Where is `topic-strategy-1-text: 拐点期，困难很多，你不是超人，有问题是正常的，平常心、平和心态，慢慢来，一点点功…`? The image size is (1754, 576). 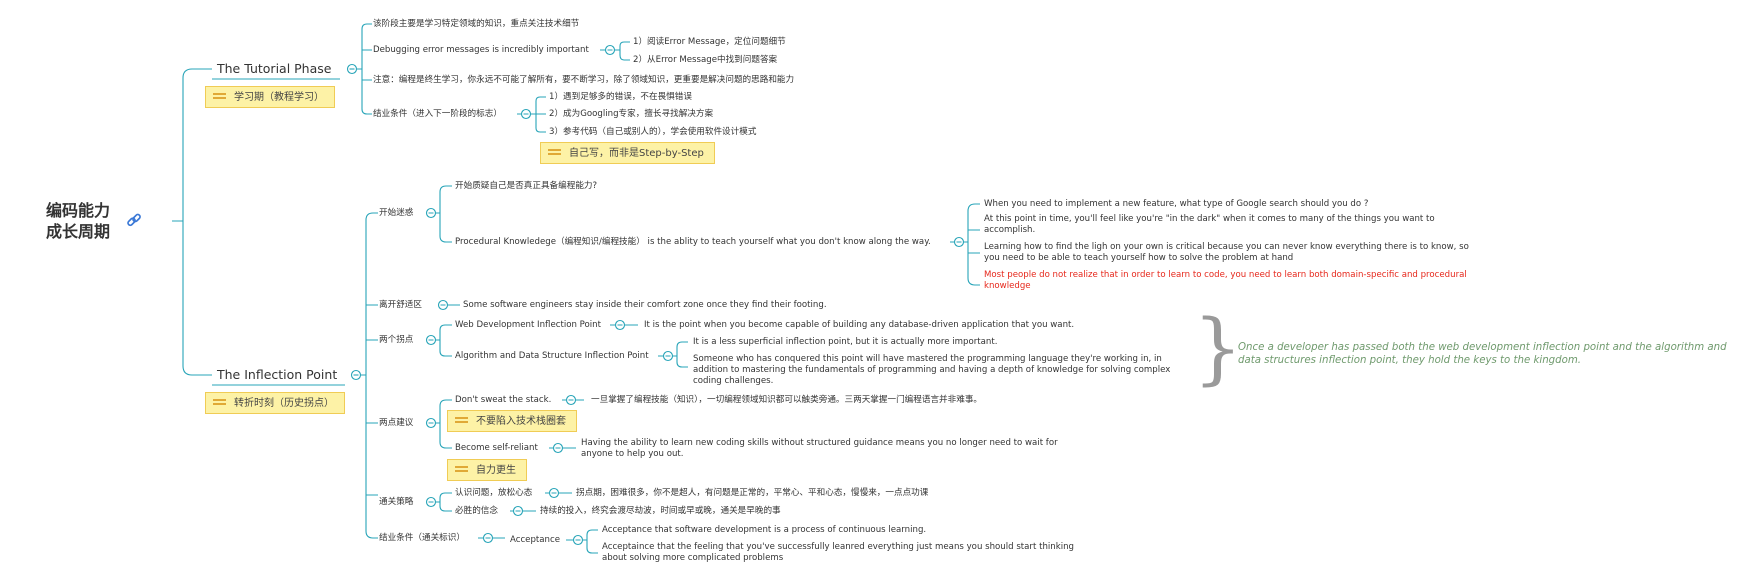 topic-strategy-1-text: 拐点期，困难很多，你不是超人，有问题是正常的，平常心、平和心态，慢慢来，一点点功… is located at coordinates (752, 493).